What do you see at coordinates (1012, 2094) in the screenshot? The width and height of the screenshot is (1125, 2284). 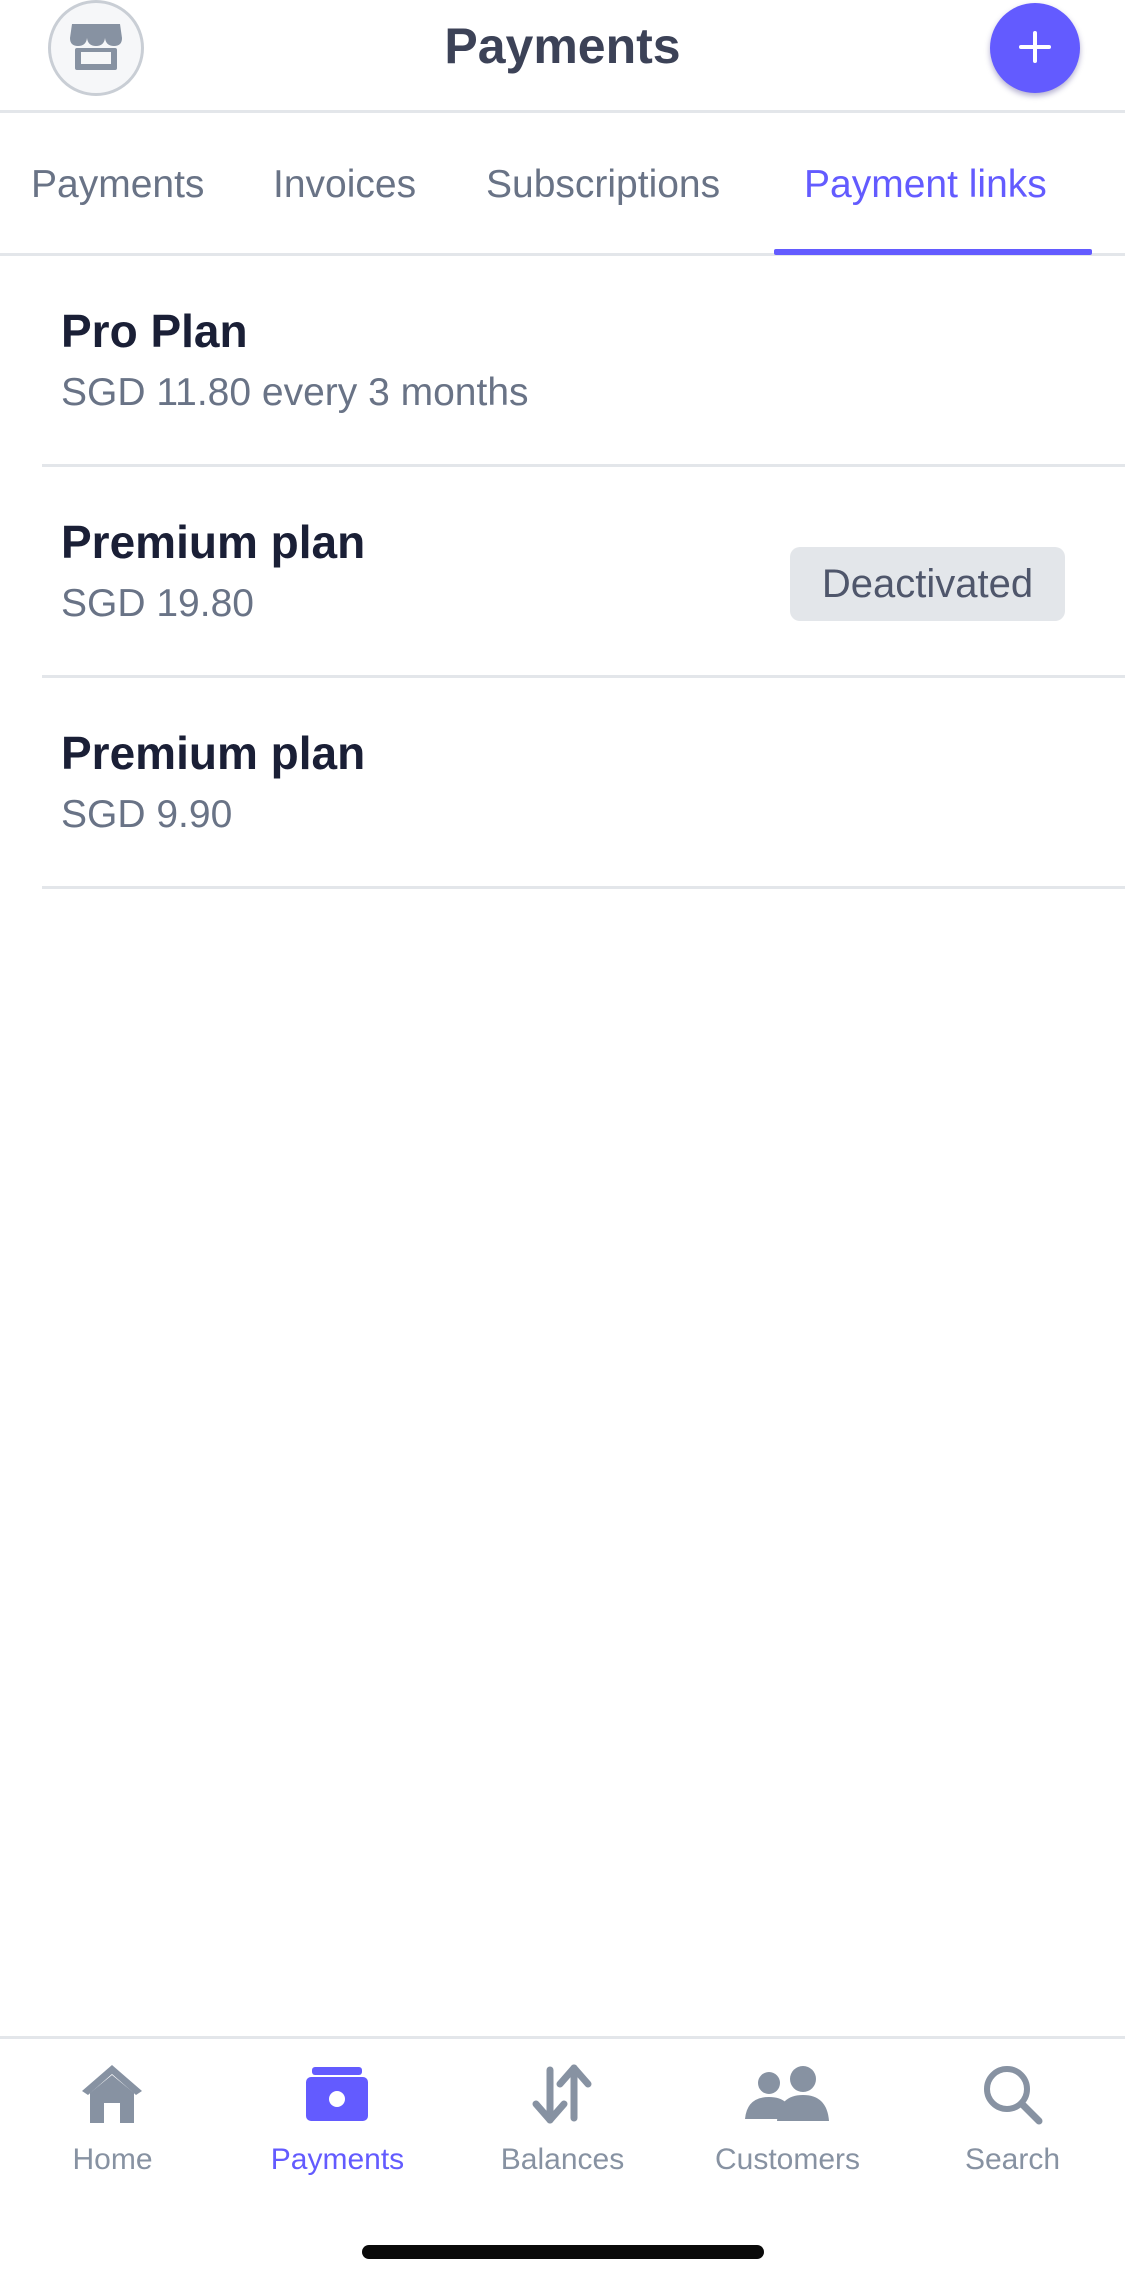 I see `search-icon` at bounding box center [1012, 2094].